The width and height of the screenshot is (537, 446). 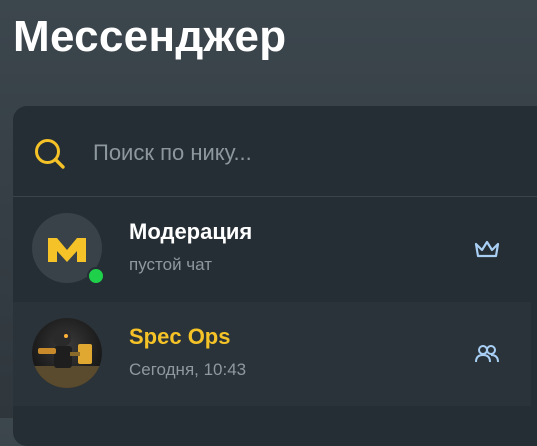 What do you see at coordinates (180, 336) in the screenshot?
I see `chat-name: Spec Ops` at bounding box center [180, 336].